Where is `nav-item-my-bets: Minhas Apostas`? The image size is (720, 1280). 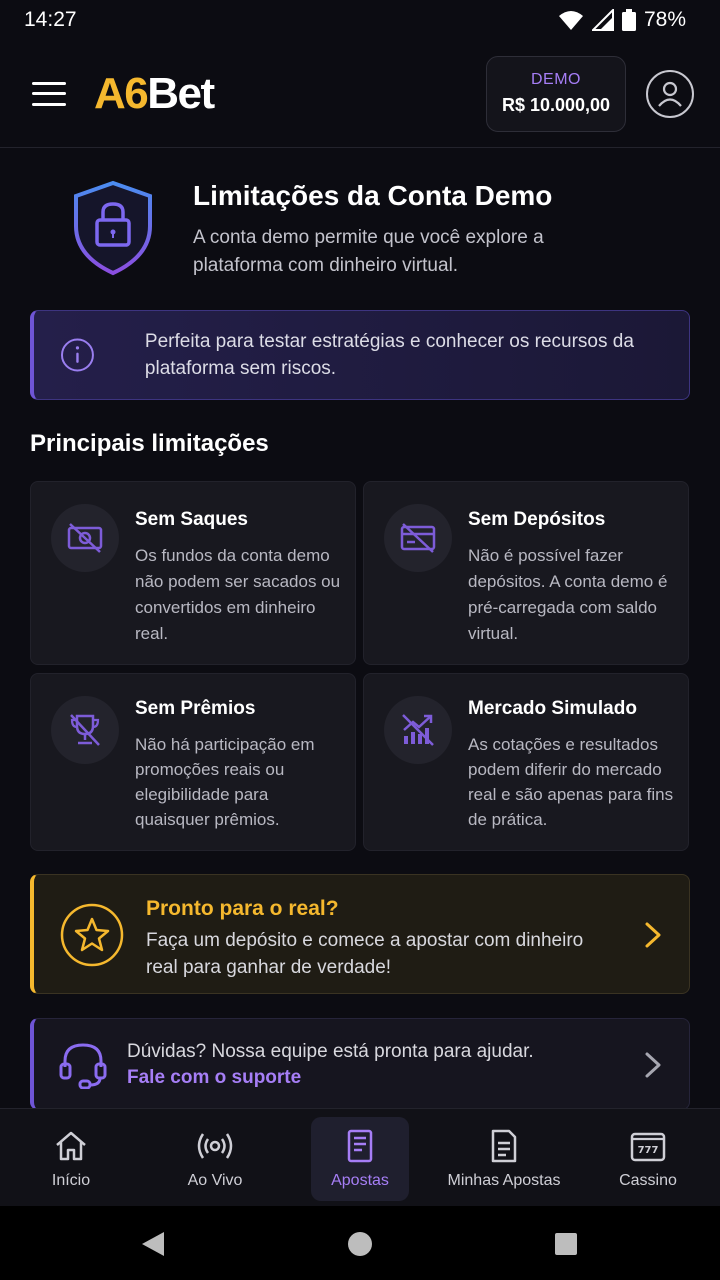
nav-item-my-bets: Minhas Apostas is located at coordinates (504, 1159).